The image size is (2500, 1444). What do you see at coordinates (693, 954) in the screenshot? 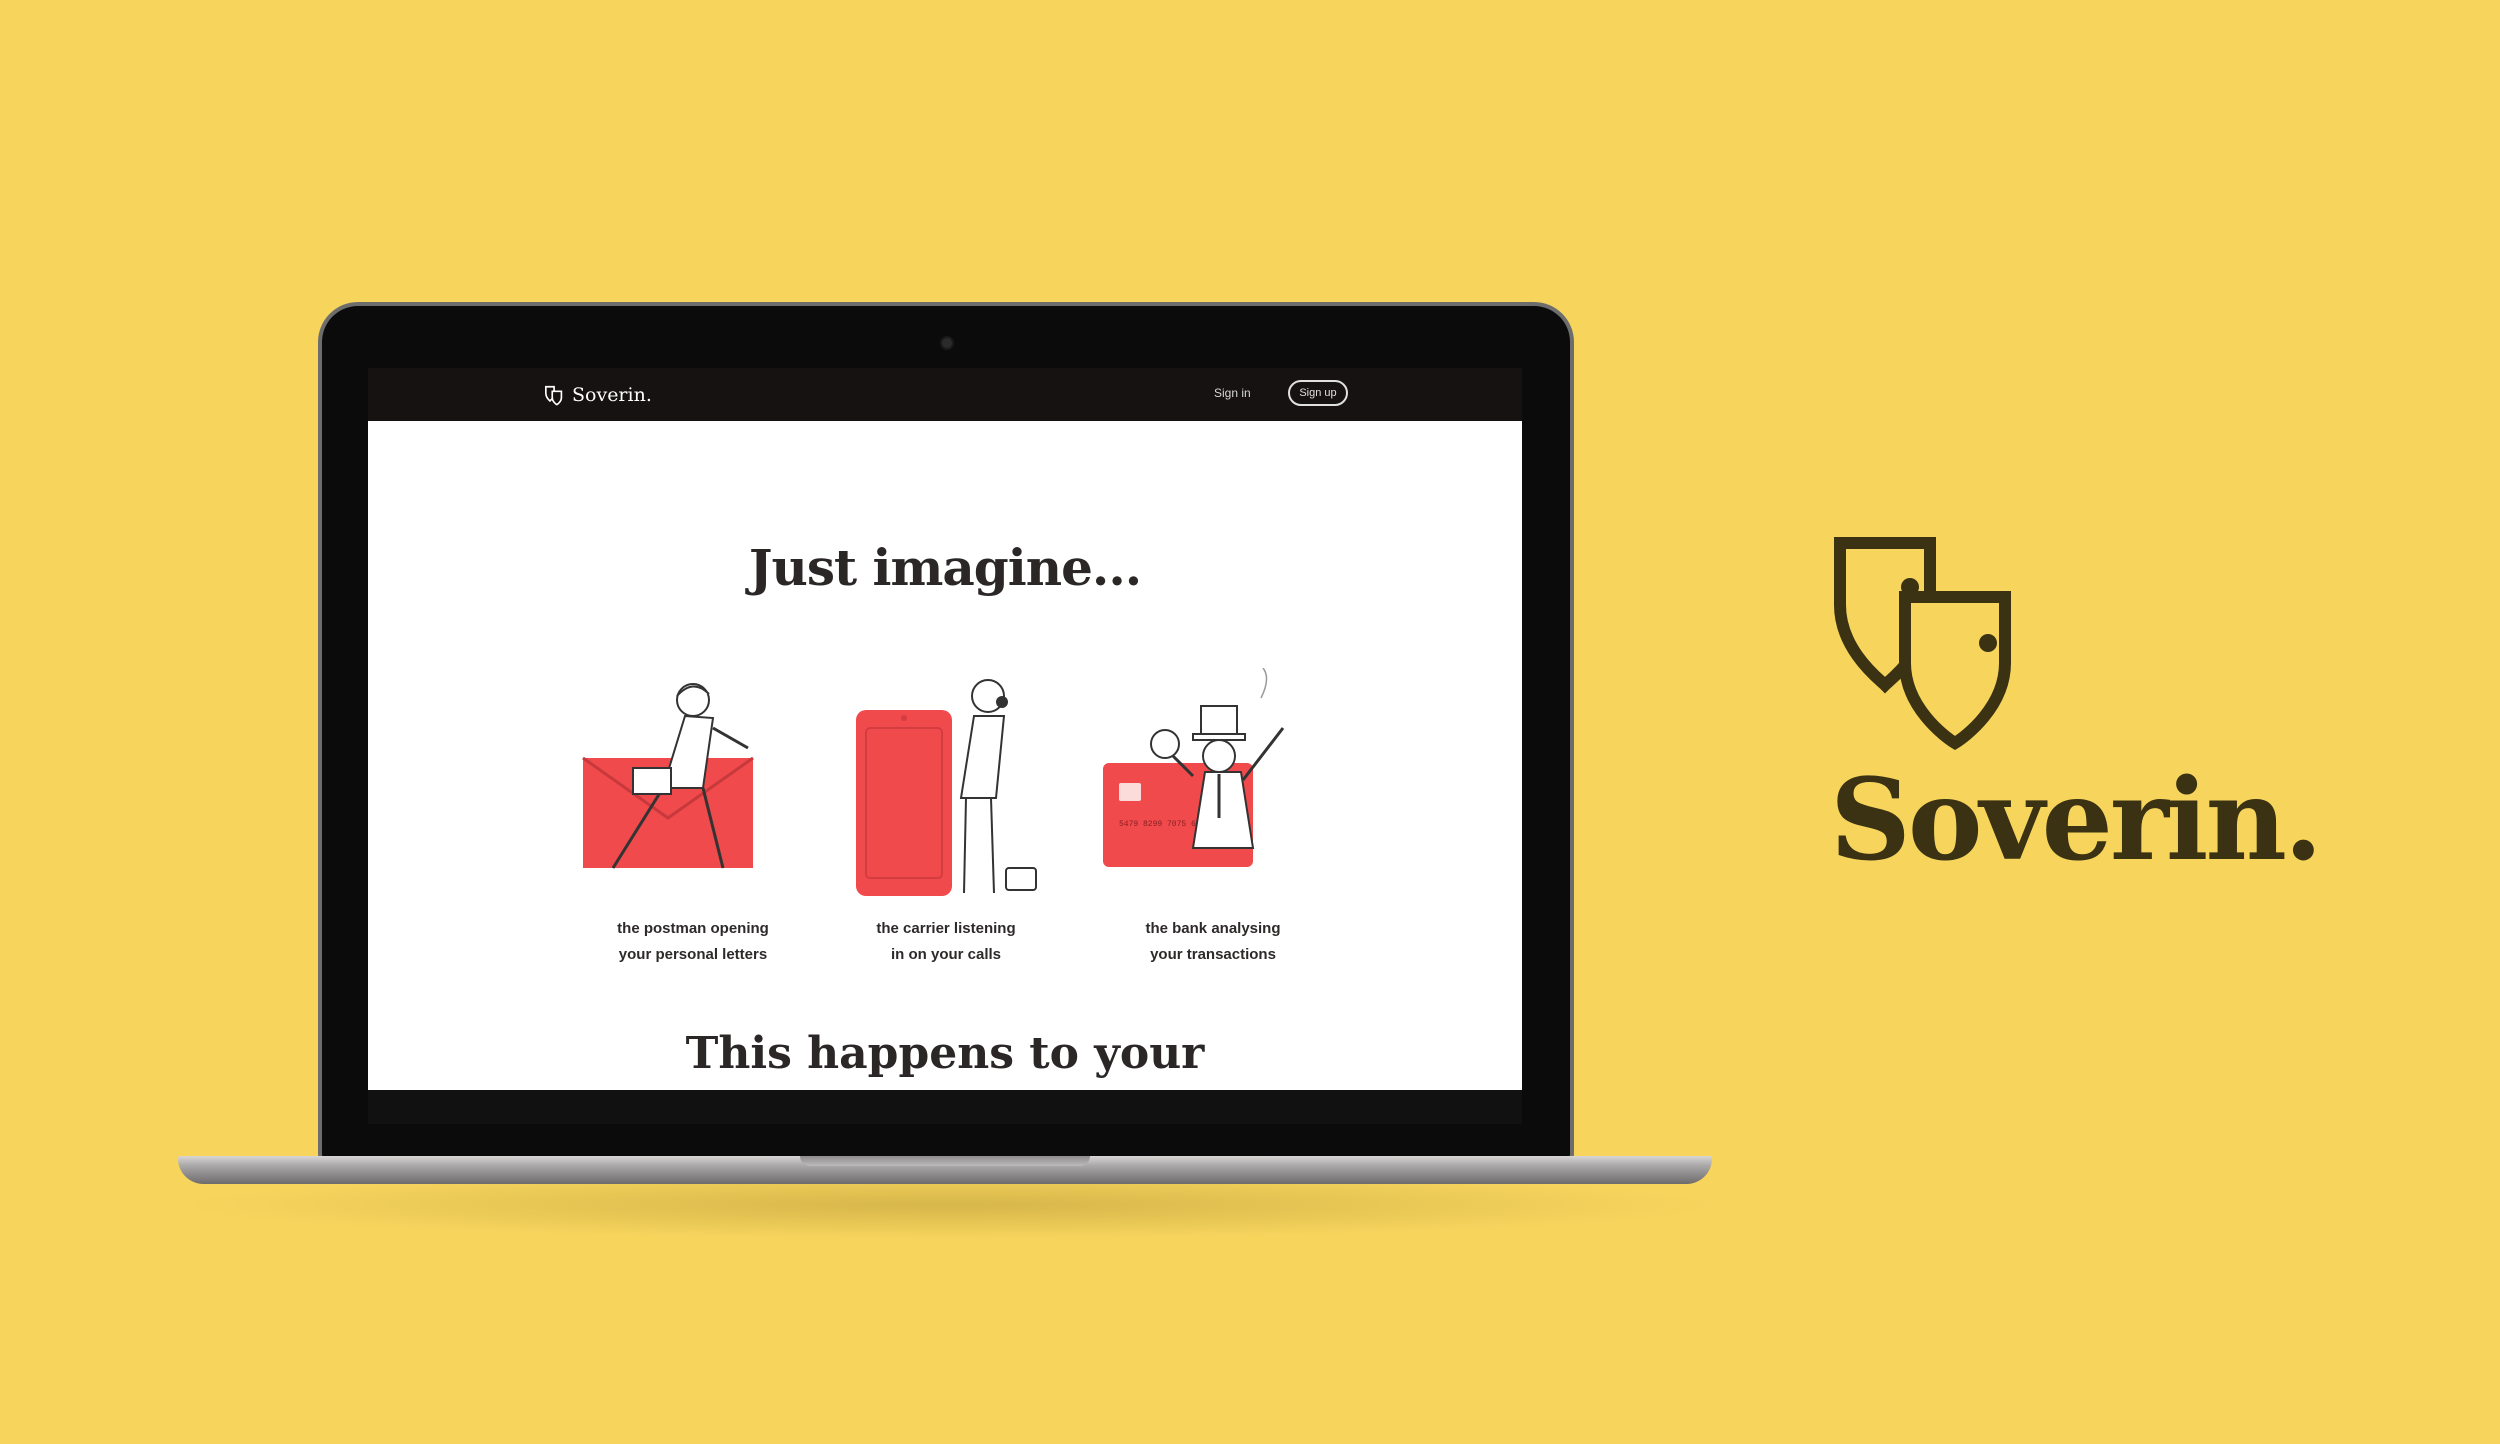
I see `caption-line: your personal letters` at bounding box center [693, 954].